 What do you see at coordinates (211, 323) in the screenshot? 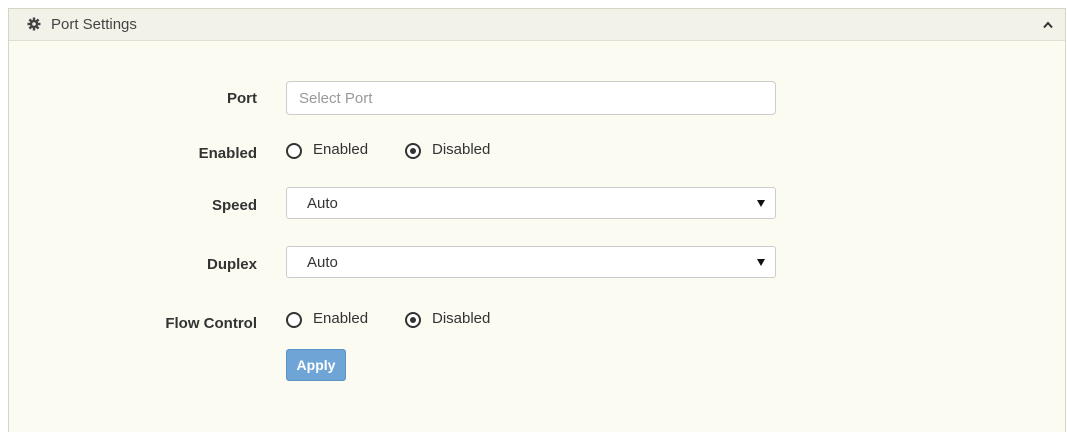
I see `flow-control-label: Flow Control` at bounding box center [211, 323].